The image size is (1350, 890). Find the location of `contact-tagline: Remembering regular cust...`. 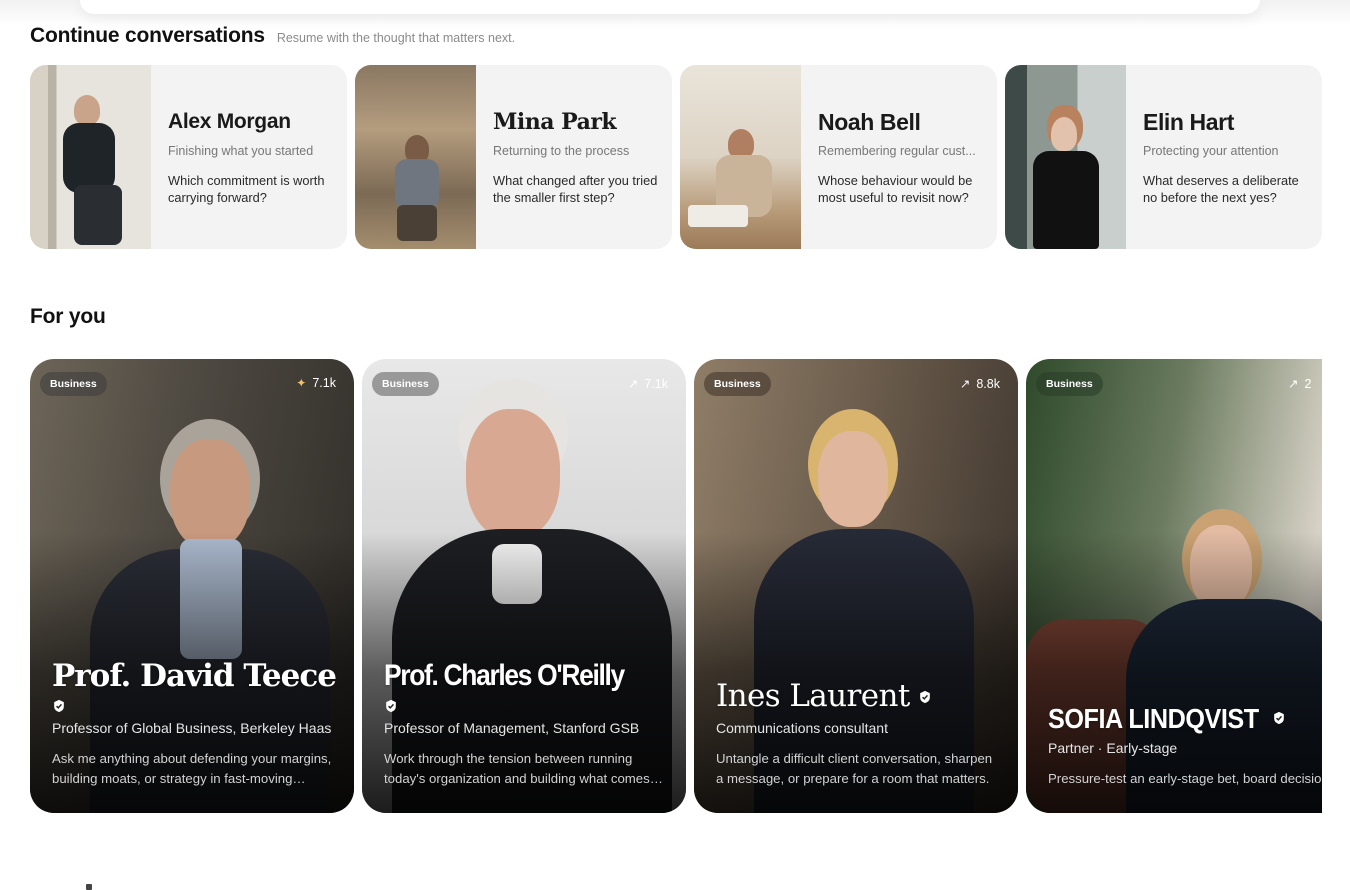

contact-tagline: Remembering regular cust... is located at coordinates (897, 151).